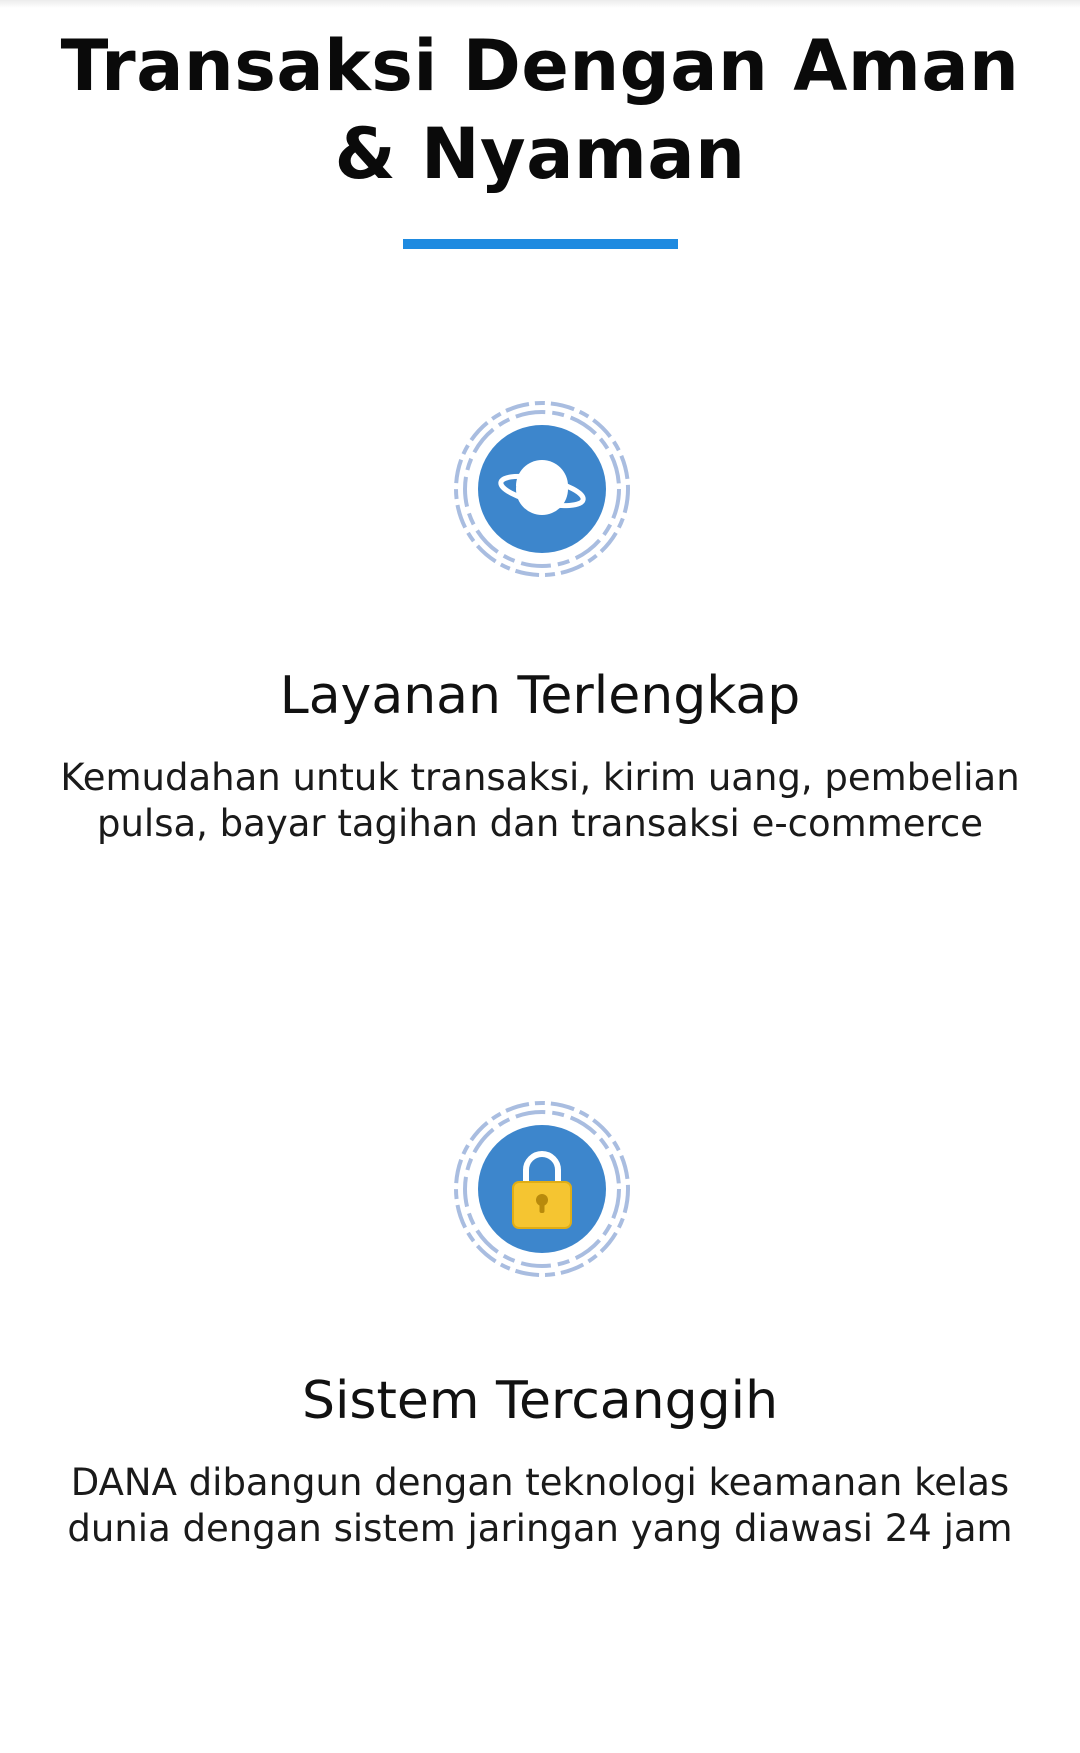 Image resolution: width=1080 pixels, height=1753 pixels. I want to click on feature-title-layanan: Layanan Terlengkap, so click(540, 696).